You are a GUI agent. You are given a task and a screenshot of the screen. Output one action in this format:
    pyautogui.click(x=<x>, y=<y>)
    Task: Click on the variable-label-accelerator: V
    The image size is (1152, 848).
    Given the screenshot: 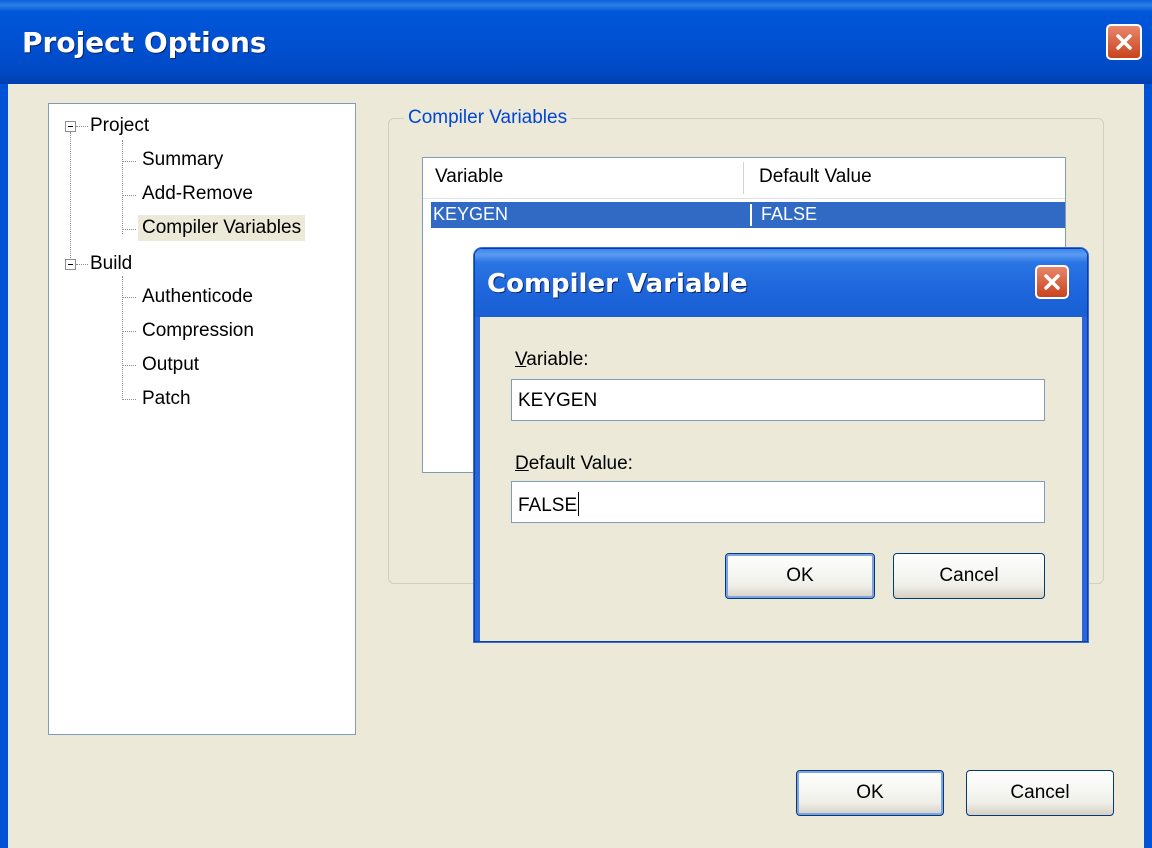 What is the action you would take?
    pyautogui.click(x=521, y=359)
    